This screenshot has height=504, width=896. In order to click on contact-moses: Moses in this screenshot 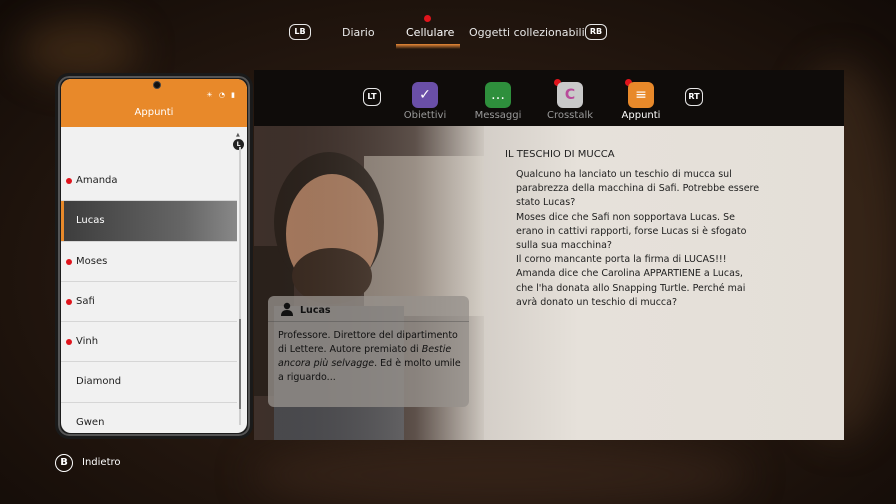, I will do `click(149, 262)`.